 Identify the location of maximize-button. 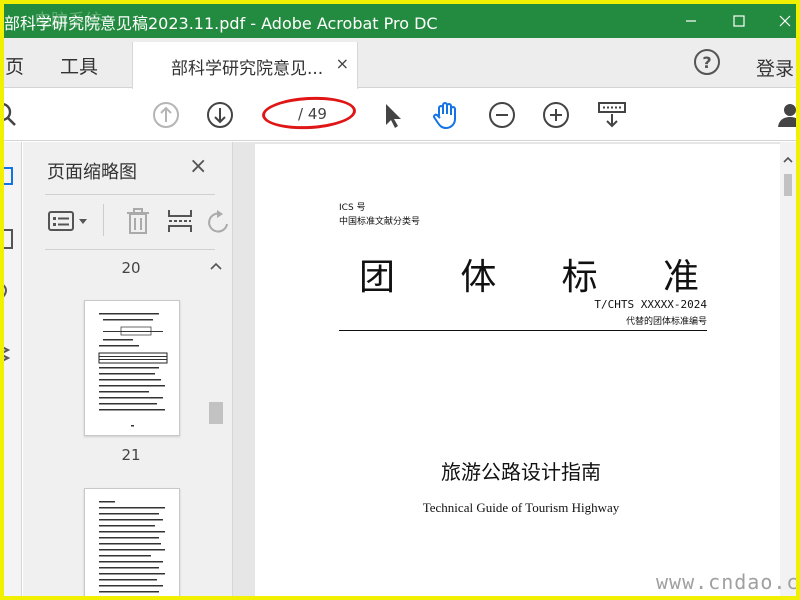
(739, 21).